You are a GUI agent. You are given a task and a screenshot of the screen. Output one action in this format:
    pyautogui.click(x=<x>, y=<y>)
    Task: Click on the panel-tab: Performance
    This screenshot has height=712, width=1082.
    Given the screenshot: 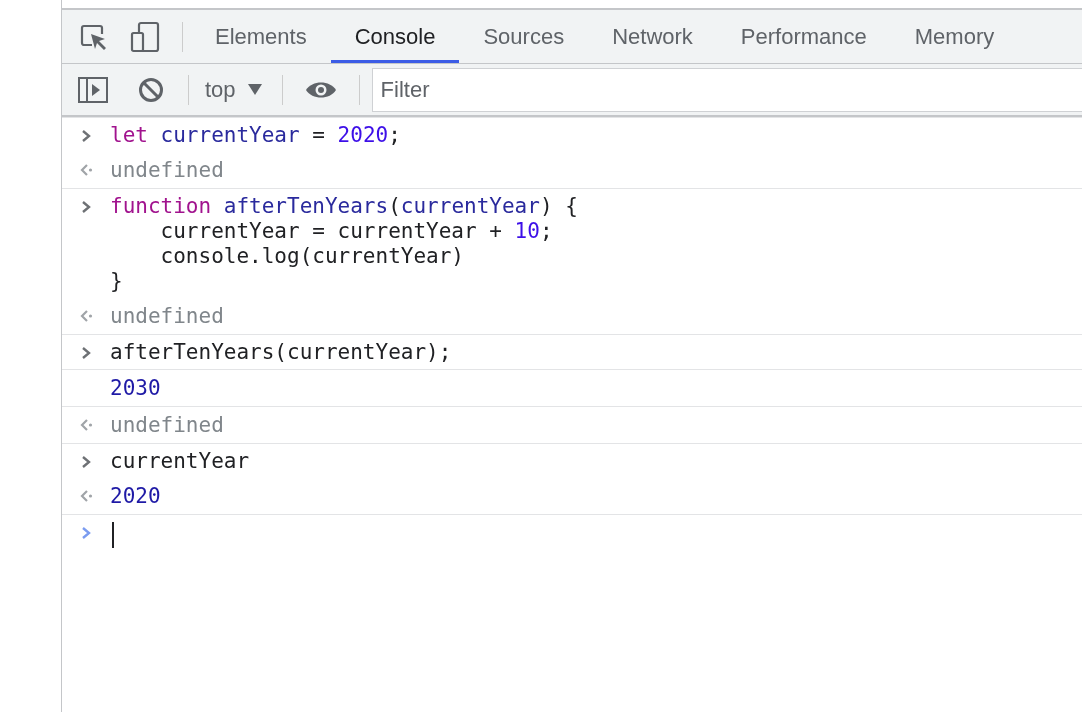 What is the action you would take?
    pyautogui.click(x=803, y=38)
    